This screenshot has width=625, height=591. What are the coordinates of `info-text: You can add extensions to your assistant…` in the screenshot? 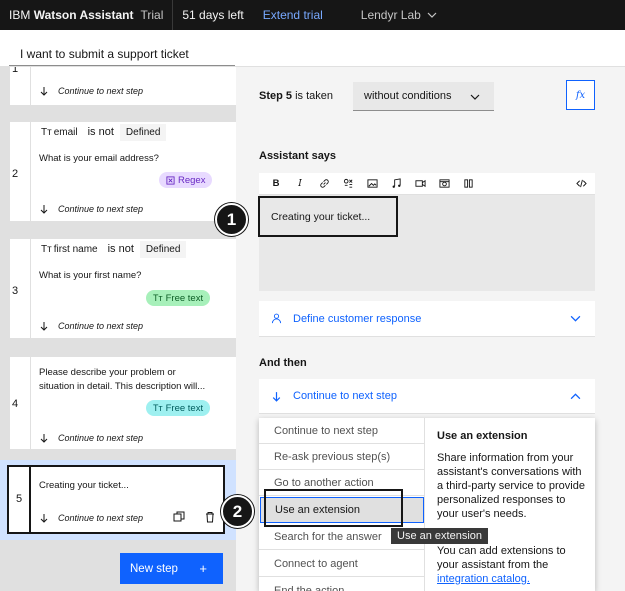 It's located at (501, 558).